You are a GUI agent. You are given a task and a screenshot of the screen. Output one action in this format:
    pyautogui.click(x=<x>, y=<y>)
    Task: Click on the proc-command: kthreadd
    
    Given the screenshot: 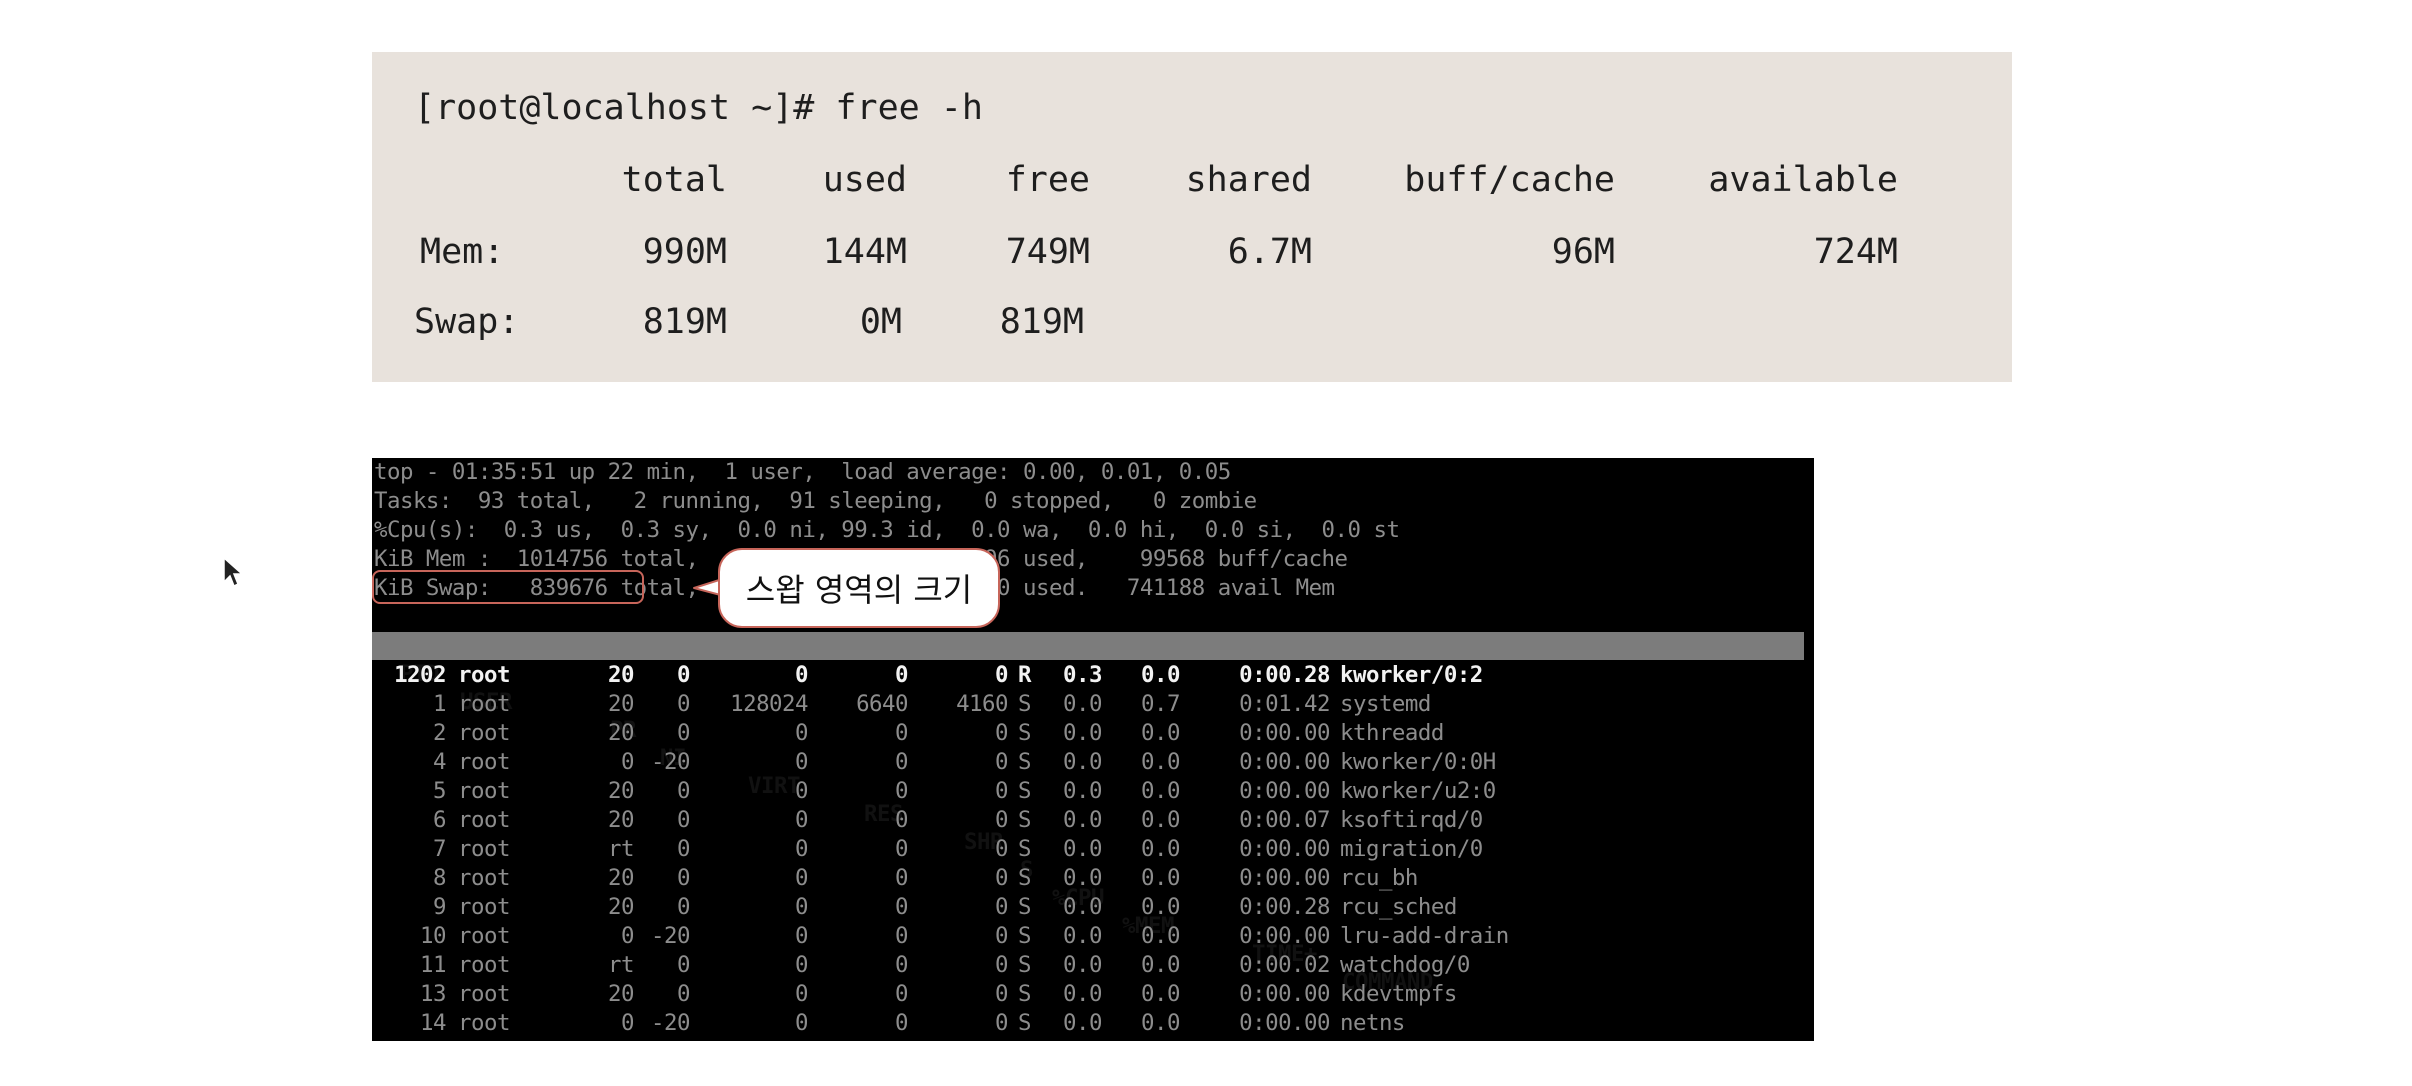 What is the action you would take?
    pyautogui.click(x=1392, y=733)
    